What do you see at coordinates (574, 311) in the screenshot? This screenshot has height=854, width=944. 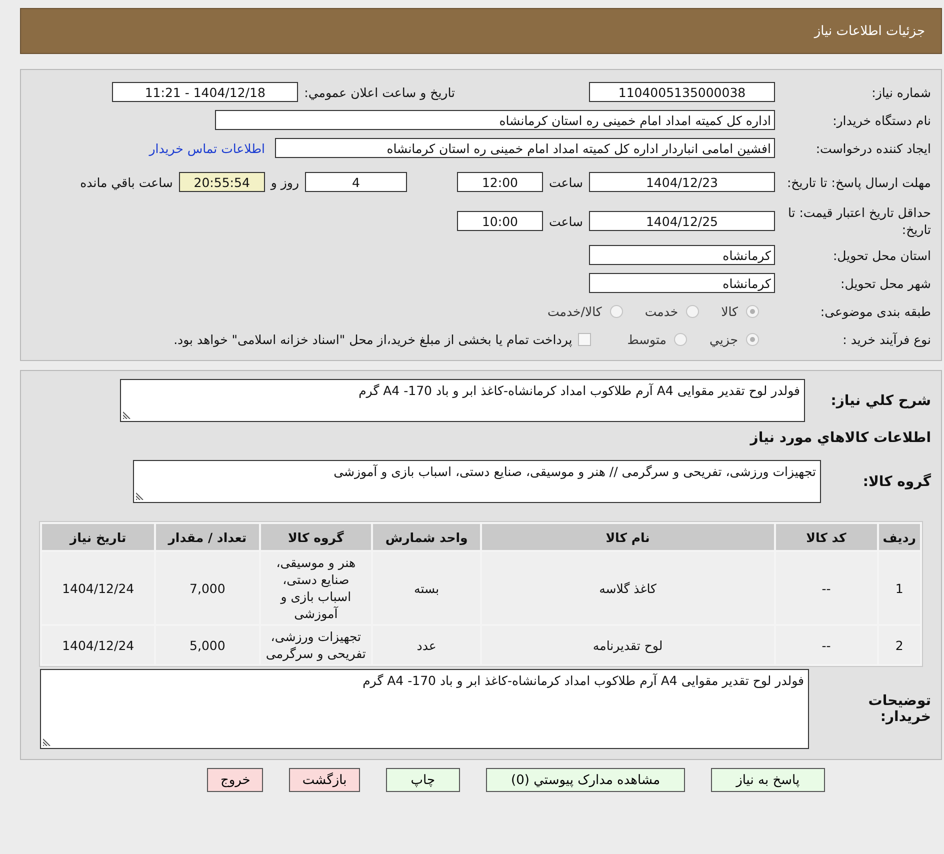 I see `radio-label: کالا/خدمت` at bounding box center [574, 311].